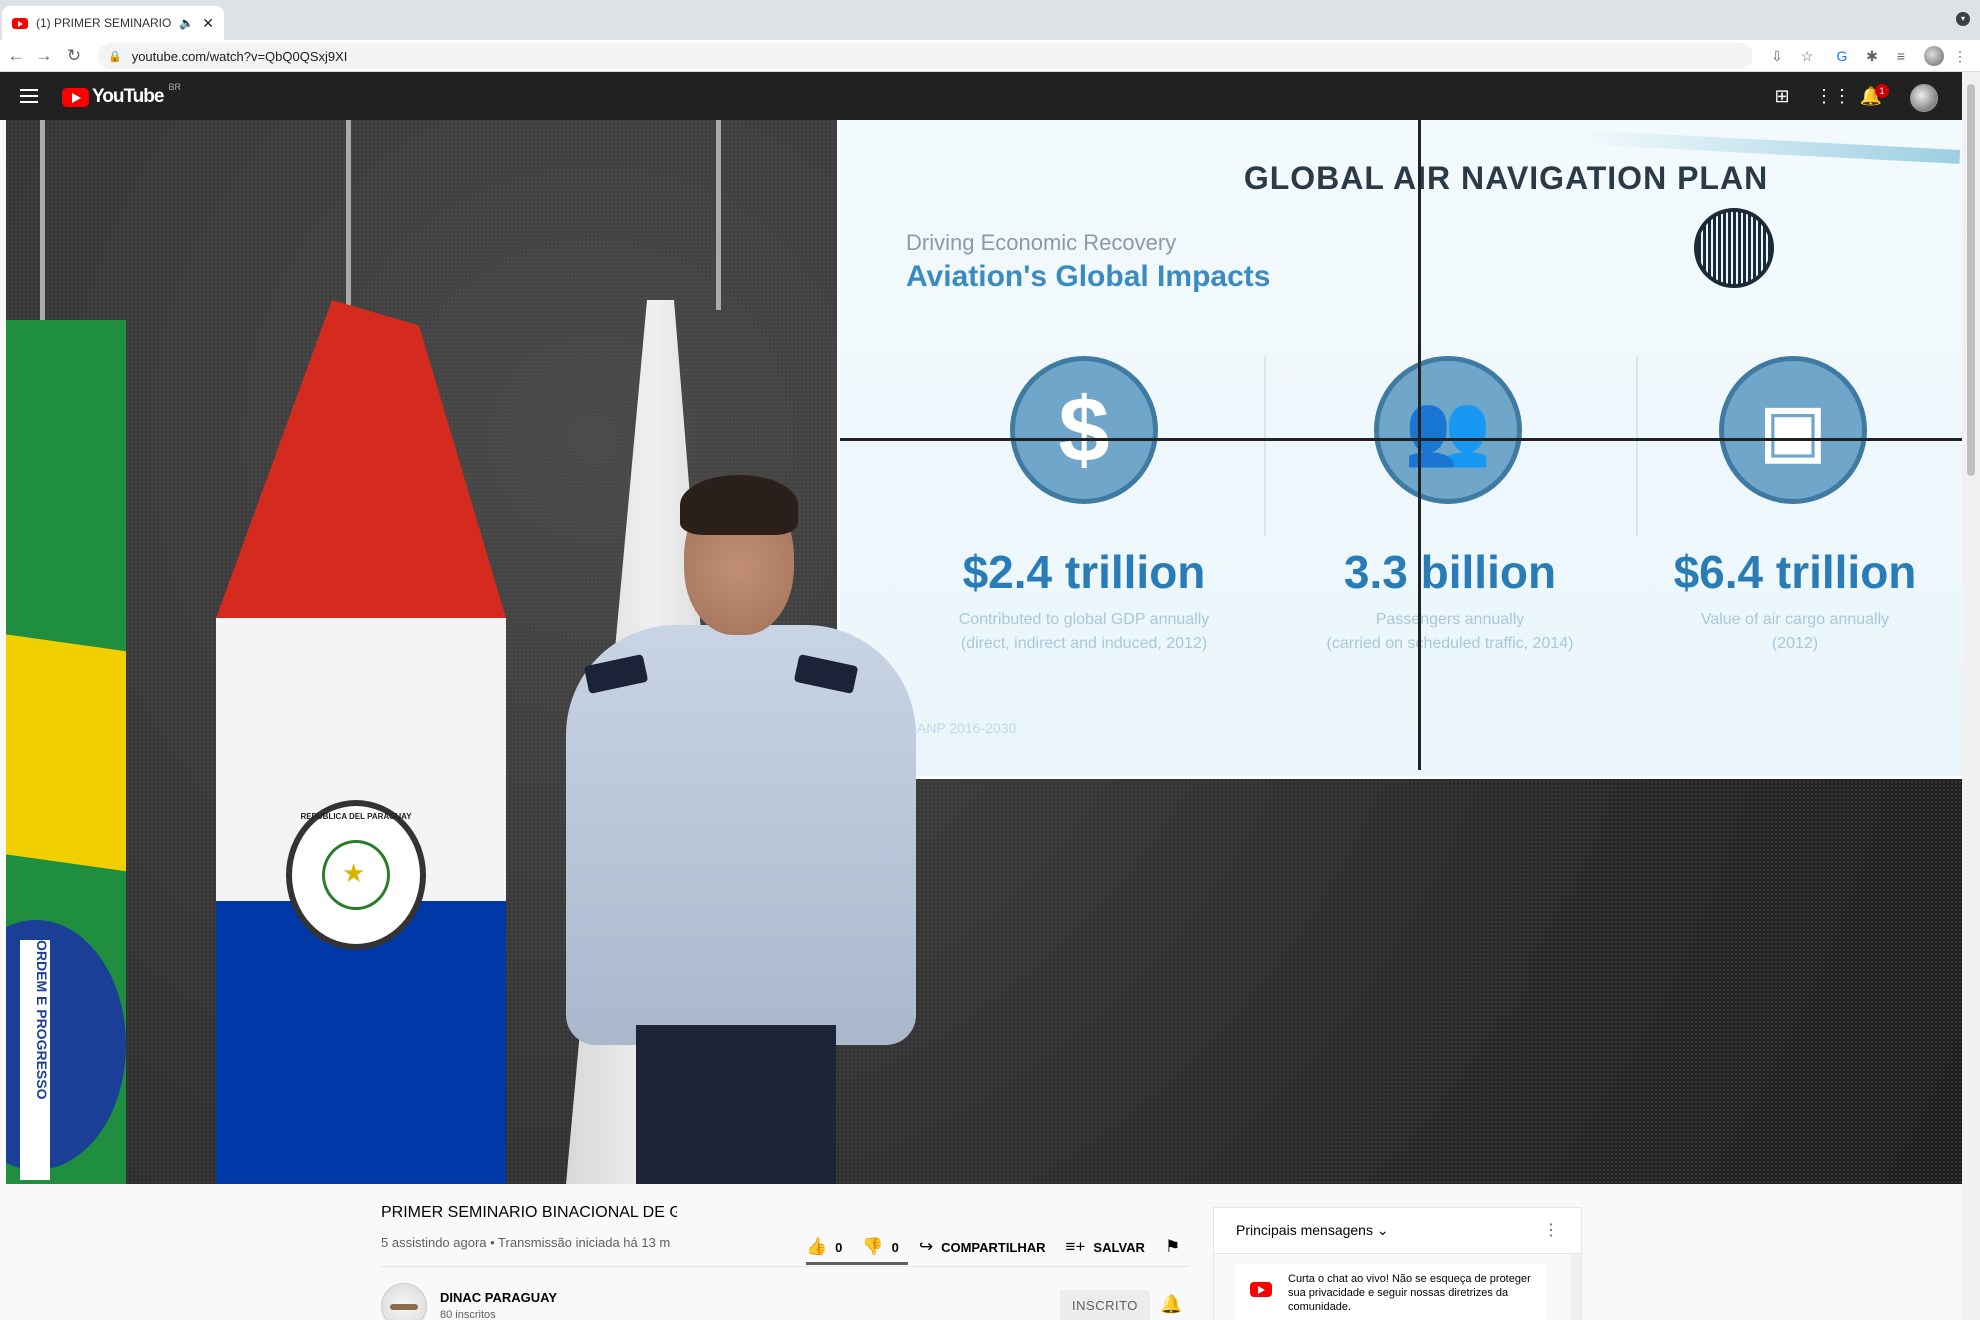  What do you see at coordinates (1088, 276) in the screenshot?
I see `slide-heading: Aviation's Global Impacts` at bounding box center [1088, 276].